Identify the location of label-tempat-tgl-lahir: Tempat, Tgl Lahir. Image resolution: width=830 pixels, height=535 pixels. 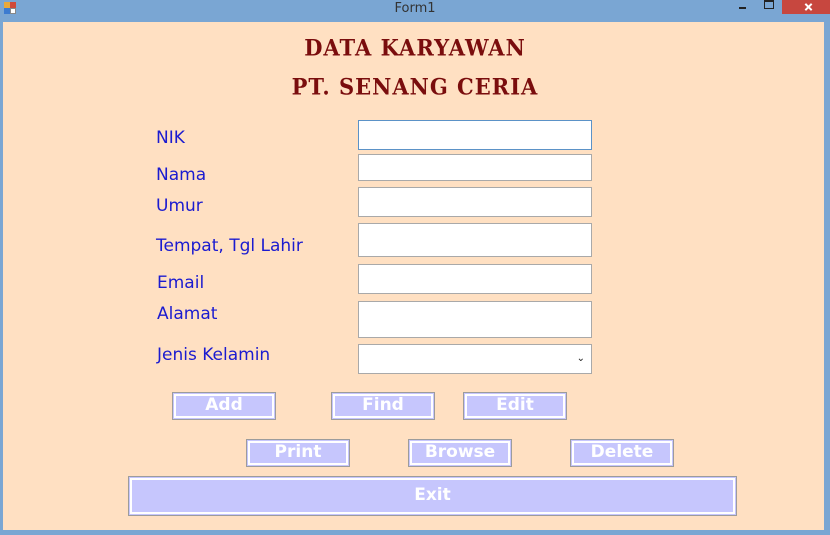
(229, 246).